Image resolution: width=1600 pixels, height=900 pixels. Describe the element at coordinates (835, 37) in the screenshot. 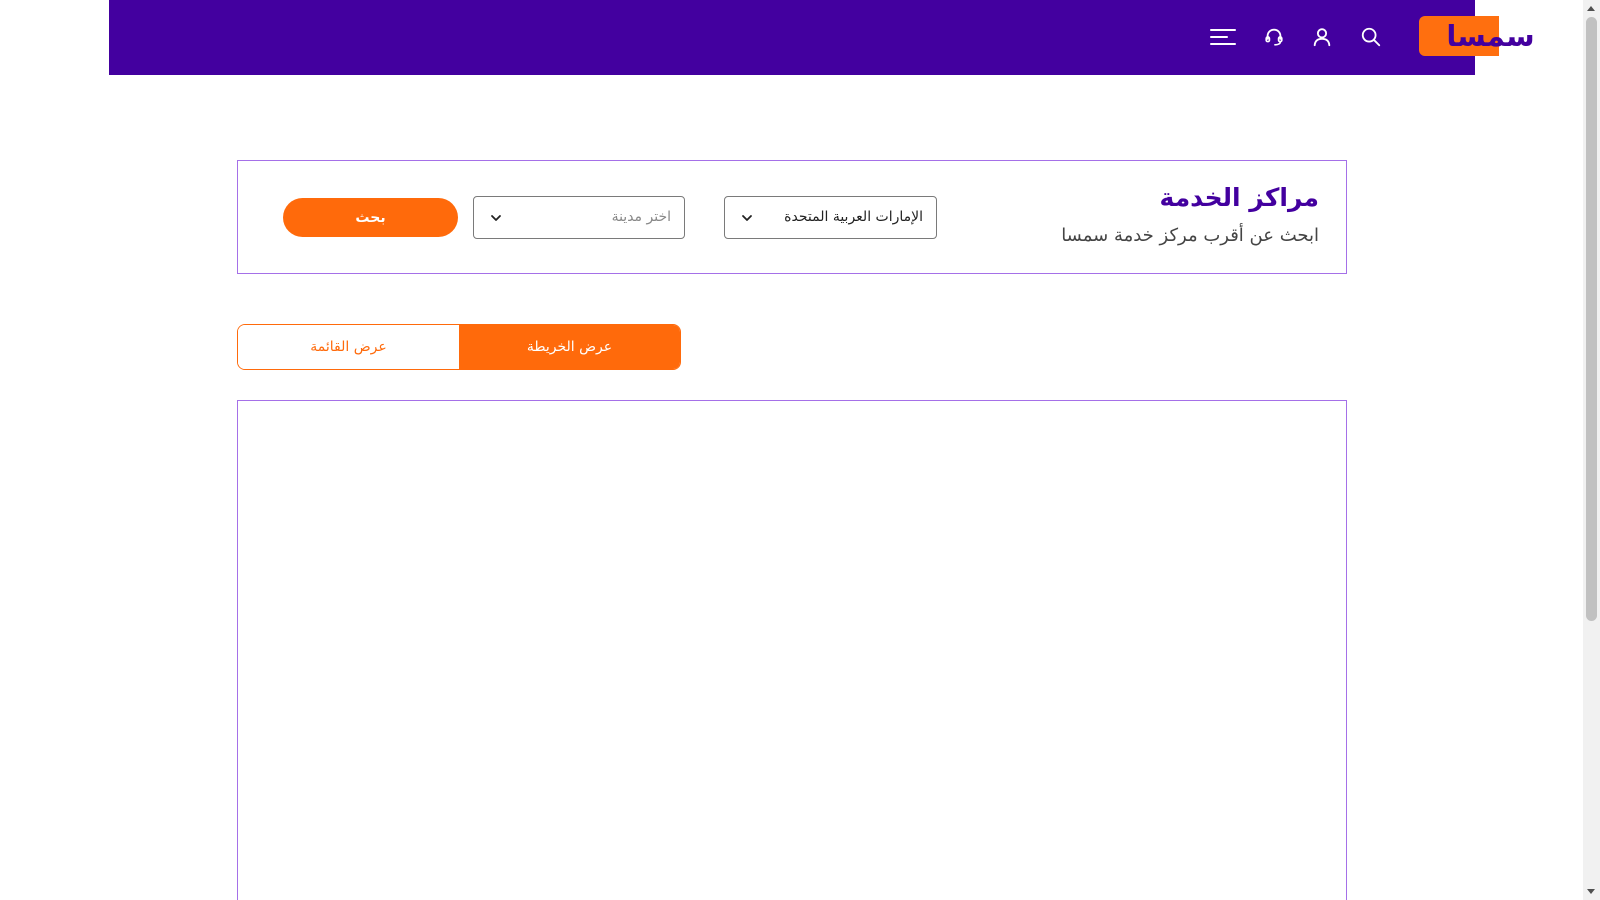

I see `top-header: سمسا` at that location.